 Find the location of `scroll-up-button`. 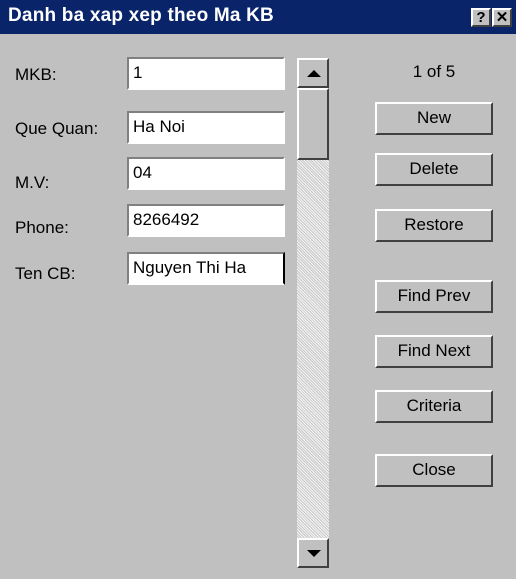

scroll-up-button is located at coordinates (313, 73).